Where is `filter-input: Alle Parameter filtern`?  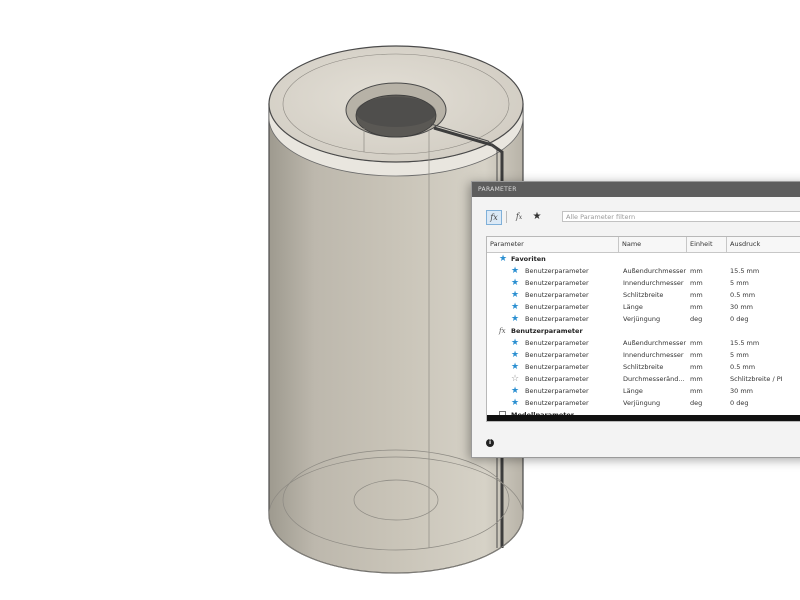 filter-input: Alle Parameter filtern is located at coordinates (681, 216).